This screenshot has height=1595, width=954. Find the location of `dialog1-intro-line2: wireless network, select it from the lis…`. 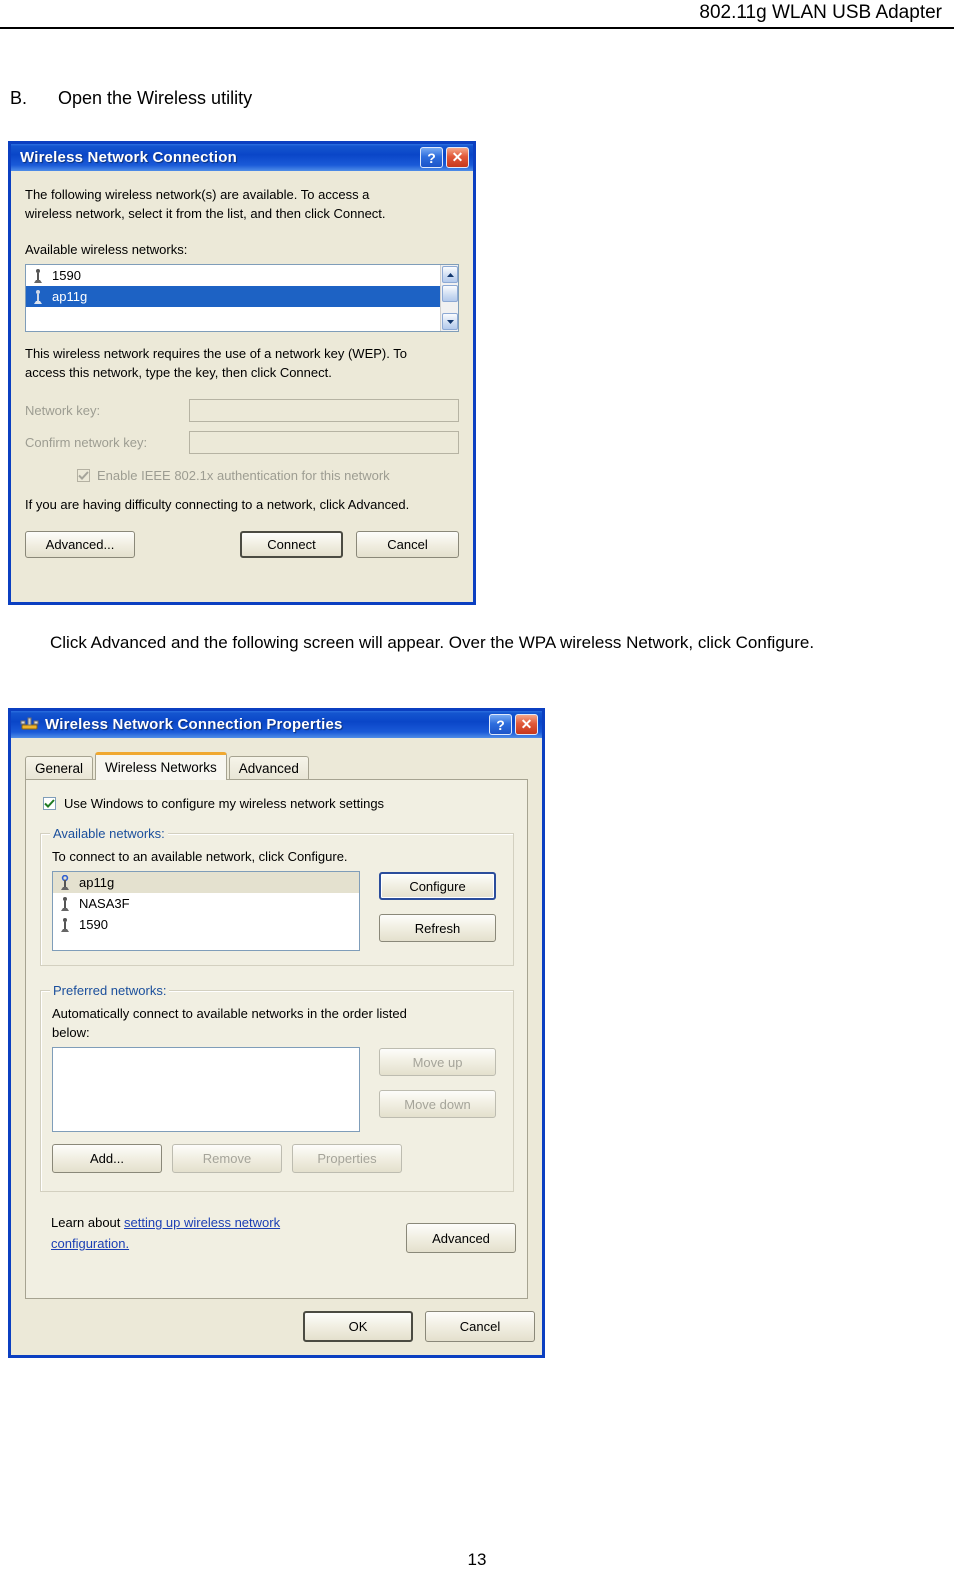

dialog1-intro-line2: wireless network, select it from the lis… is located at coordinates (205, 213).